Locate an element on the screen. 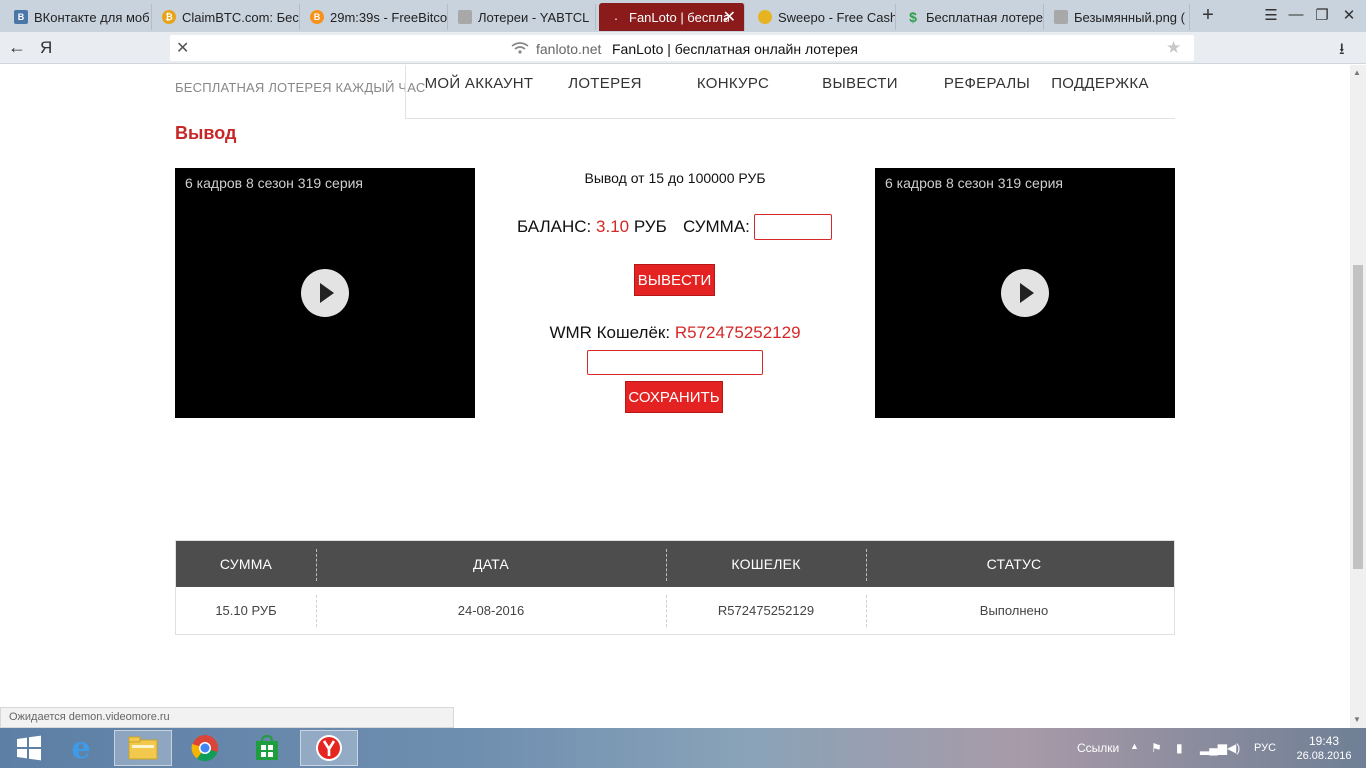 The image size is (1366, 768). wallet-display: WMR Кошелёк: R572475252129 is located at coordinates (675, 333).